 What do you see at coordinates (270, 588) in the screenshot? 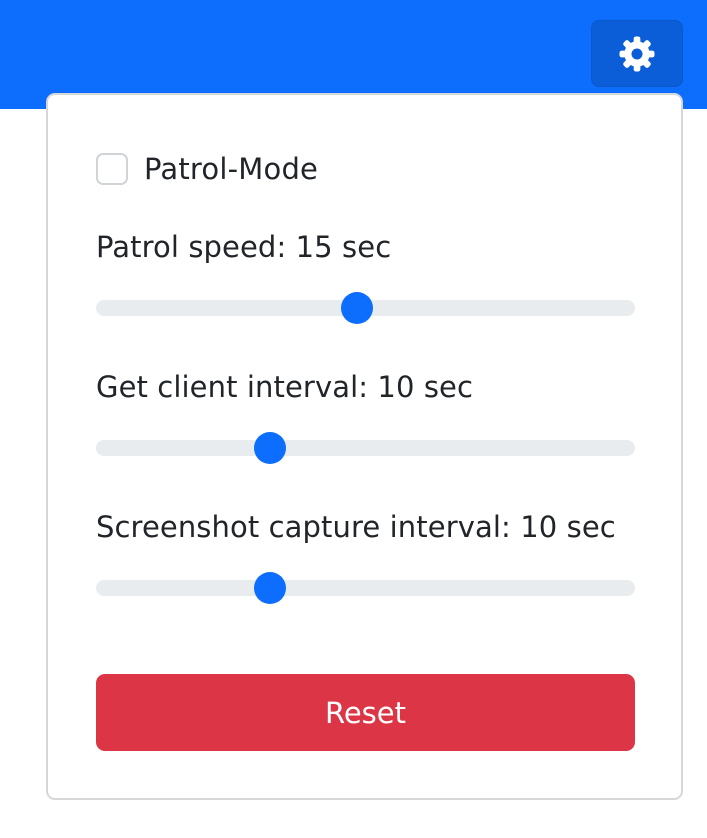
I see `screenshot-capture-interval-slider-thumb` at bounding box center [270, 588].